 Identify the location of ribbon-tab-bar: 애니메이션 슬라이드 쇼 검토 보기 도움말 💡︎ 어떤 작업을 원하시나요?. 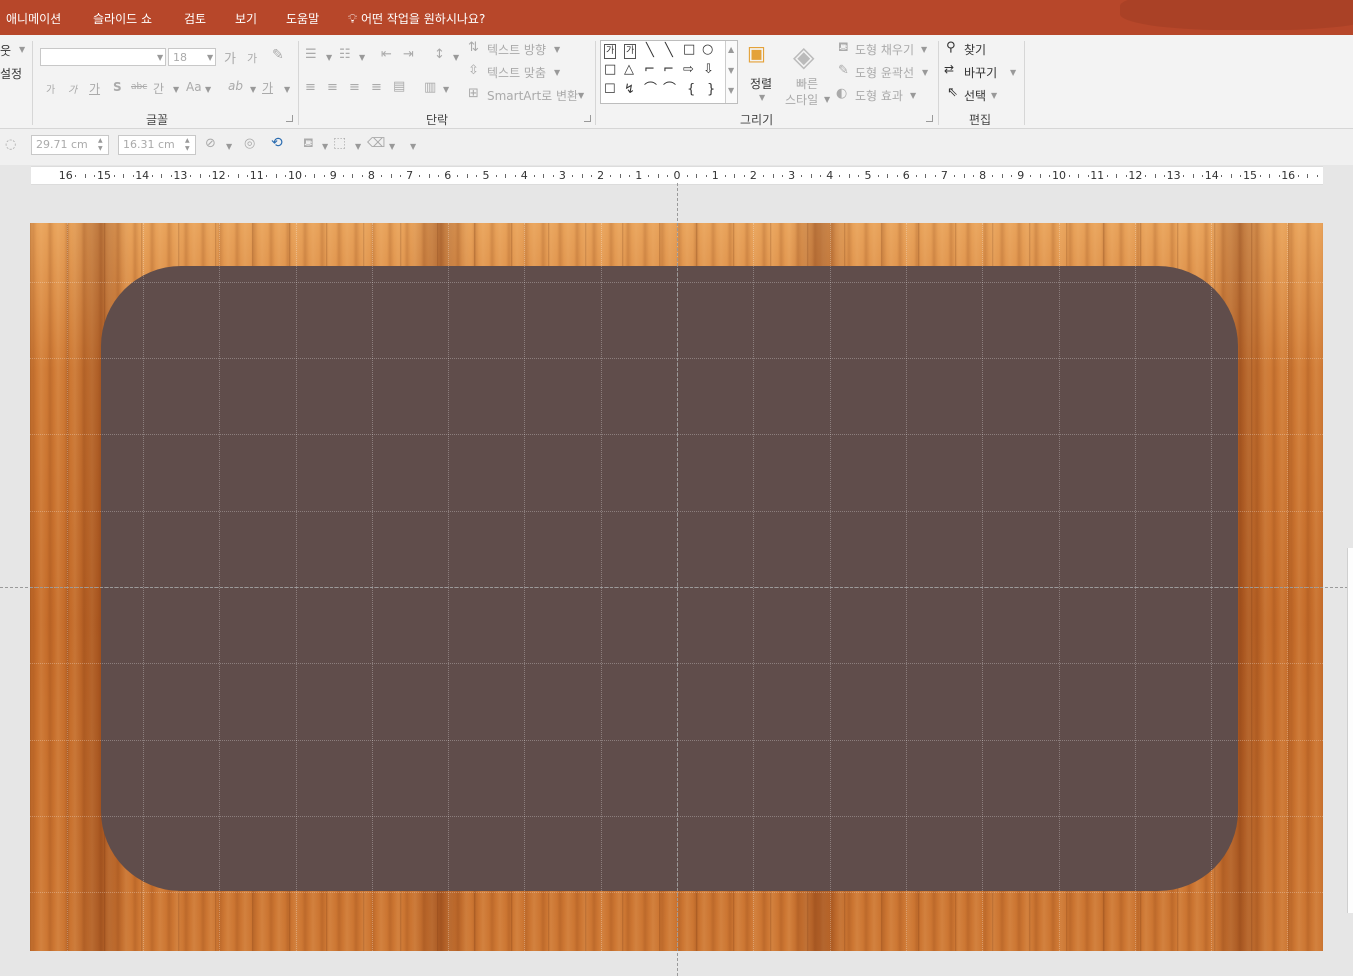
(676, 17).